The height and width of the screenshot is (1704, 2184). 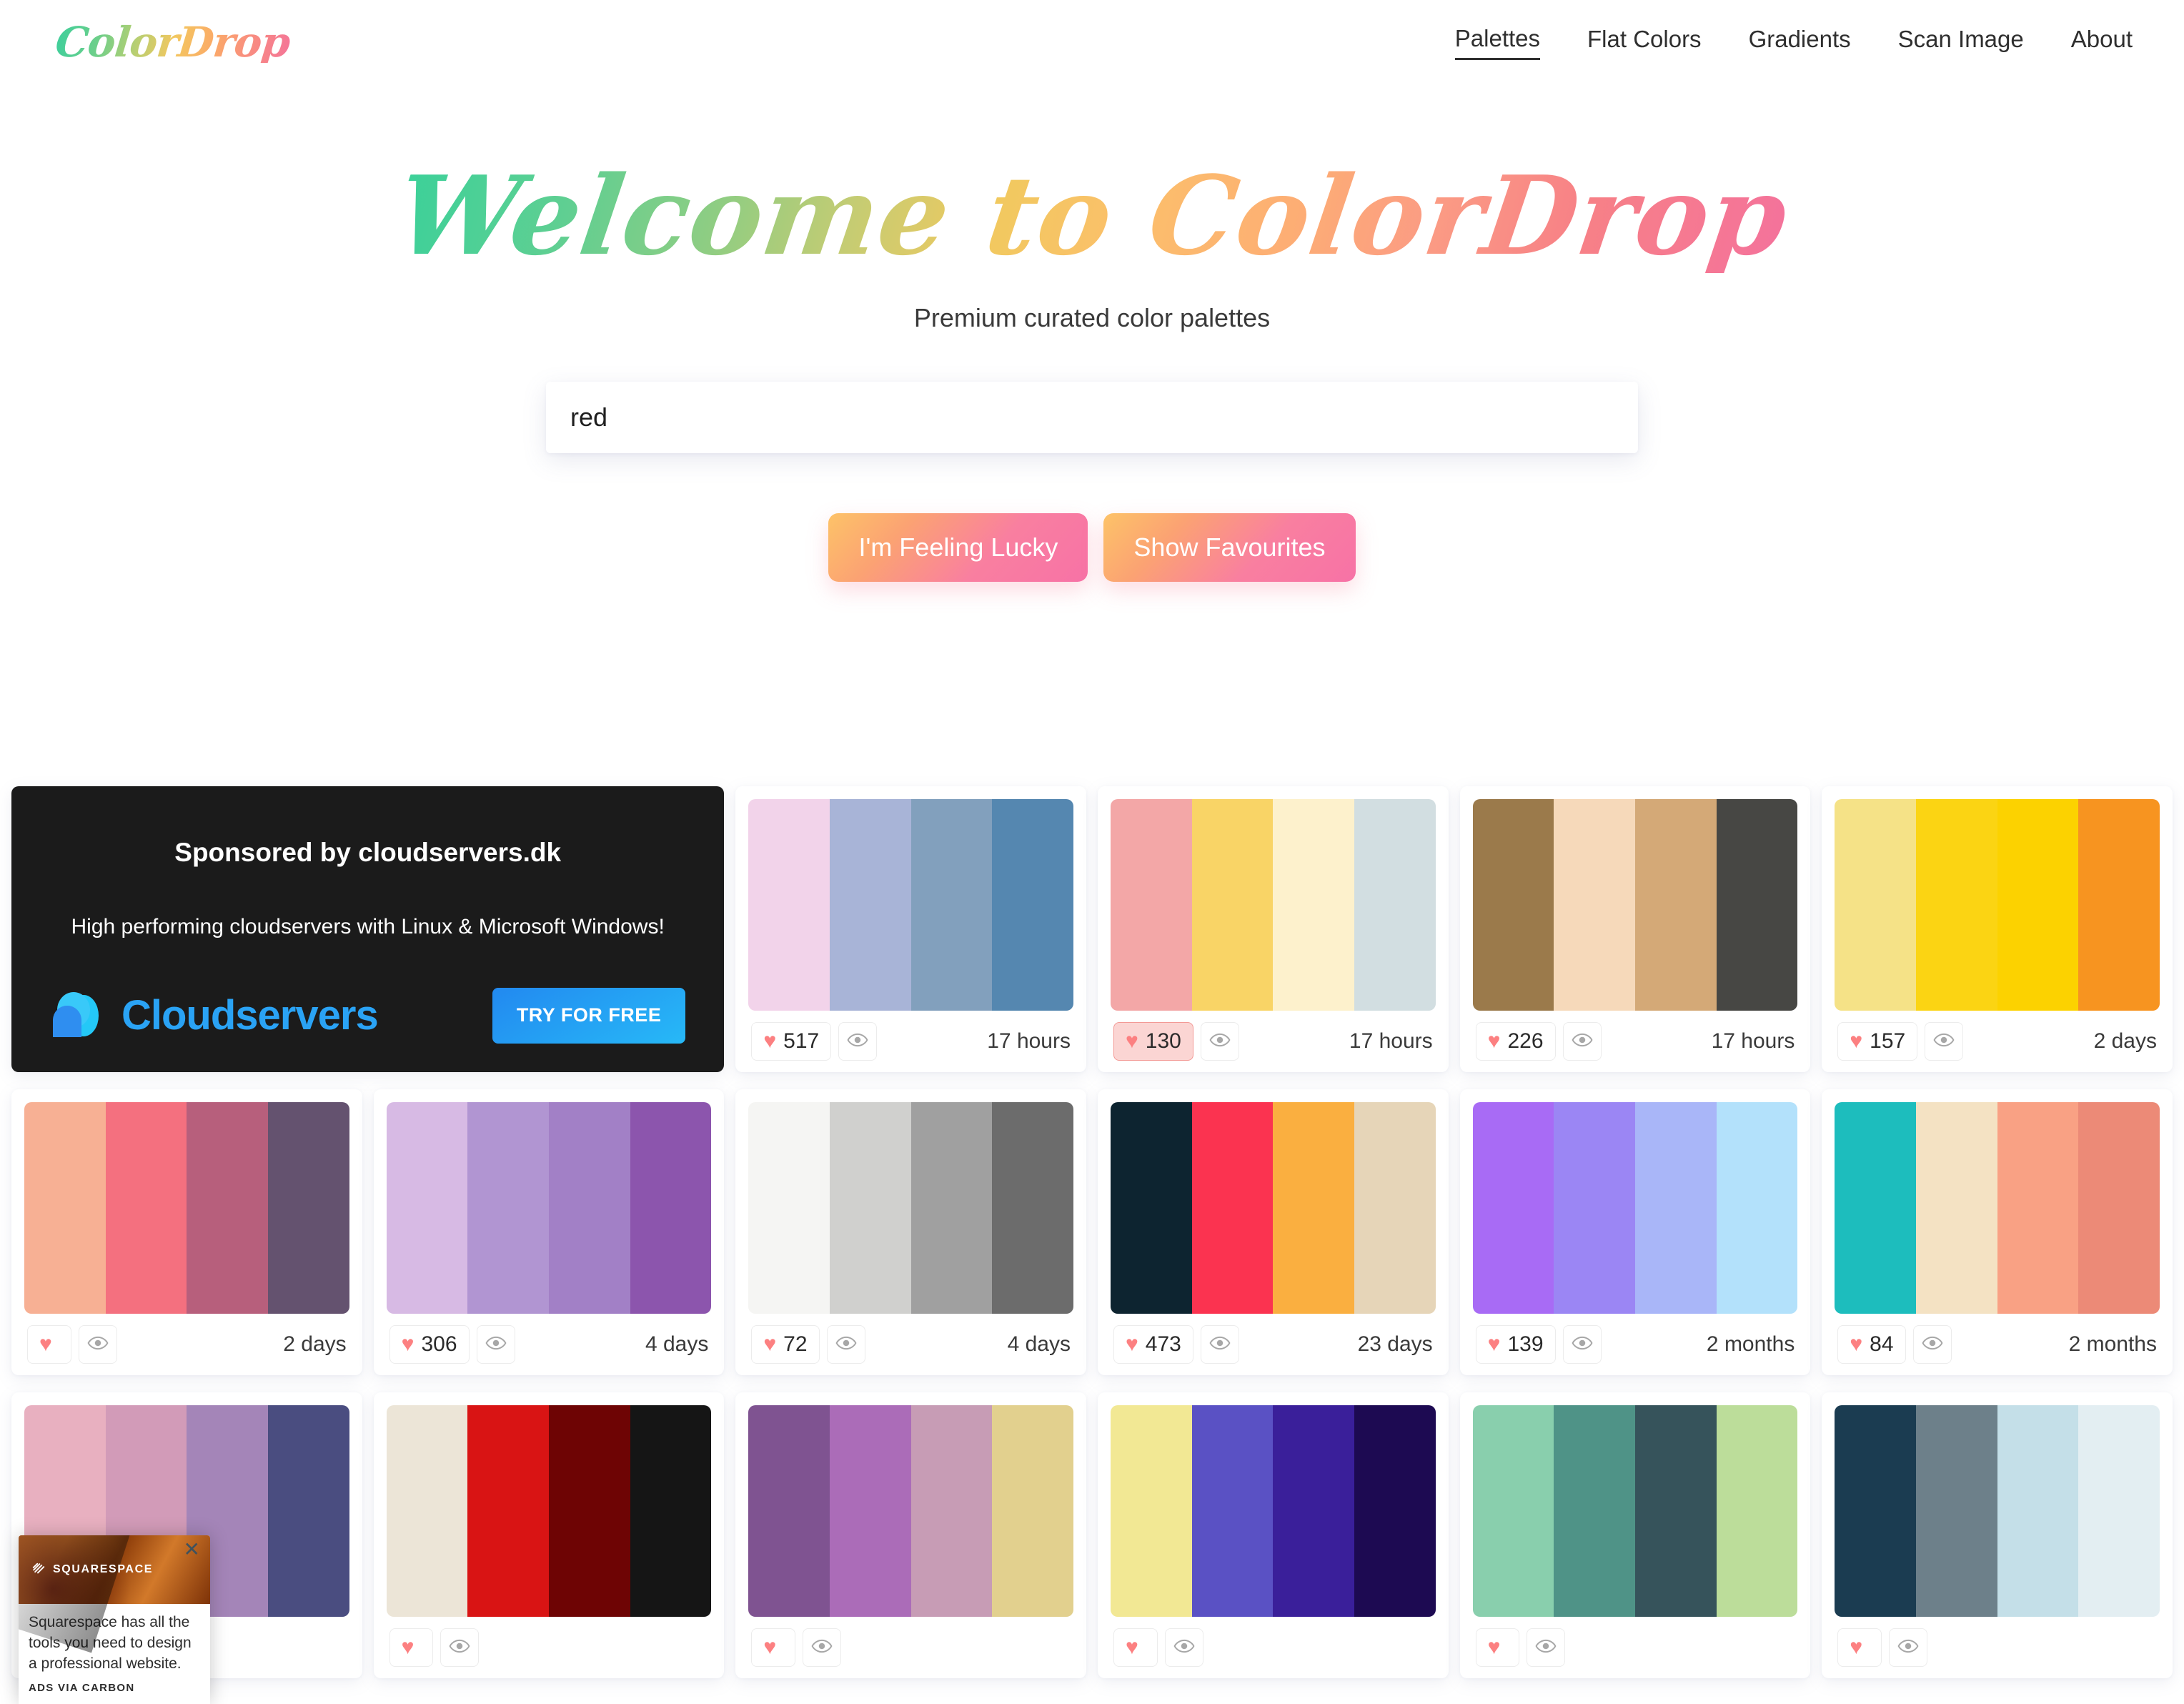 What do you see at coordinates (1515, 1041) in the screenshot?
I see `like-button: ♥ 226` at bounding box center [1515, 1041].